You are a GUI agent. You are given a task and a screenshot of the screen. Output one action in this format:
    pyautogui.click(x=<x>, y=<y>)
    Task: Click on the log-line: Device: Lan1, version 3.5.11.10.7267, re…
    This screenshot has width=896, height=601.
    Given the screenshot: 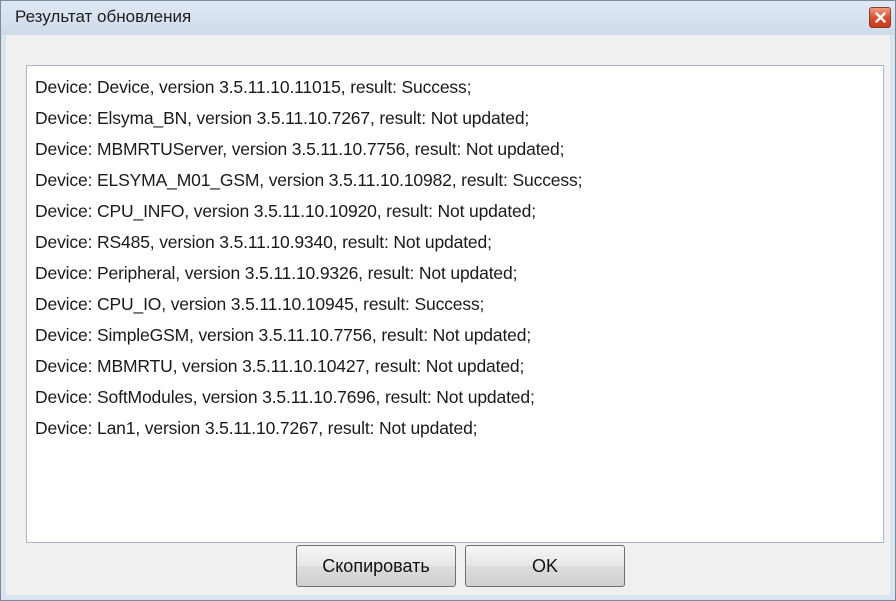 What is the action you would take?
    pyautogui.click(x=256, y=428)
    